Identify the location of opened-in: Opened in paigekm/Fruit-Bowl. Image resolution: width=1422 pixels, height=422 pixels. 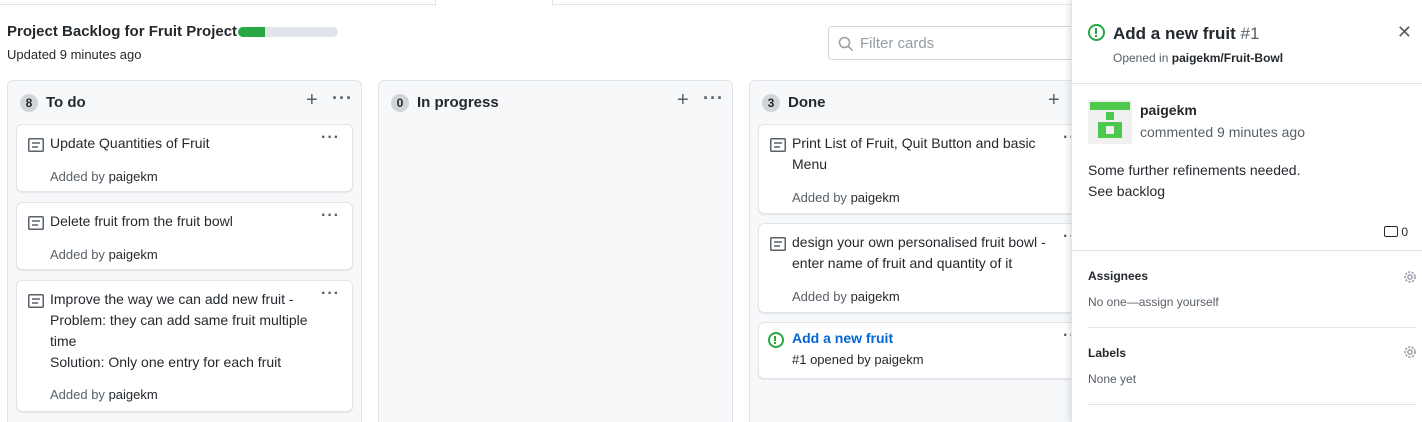
(1198, 58).